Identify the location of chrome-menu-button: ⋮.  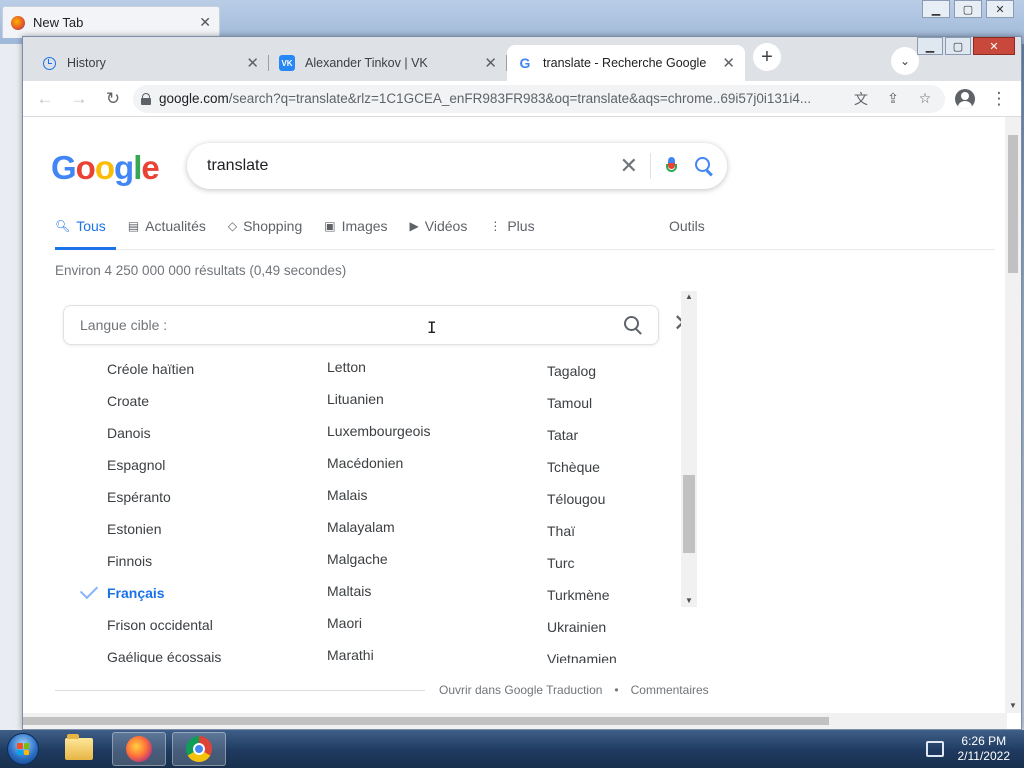
(999, 99).